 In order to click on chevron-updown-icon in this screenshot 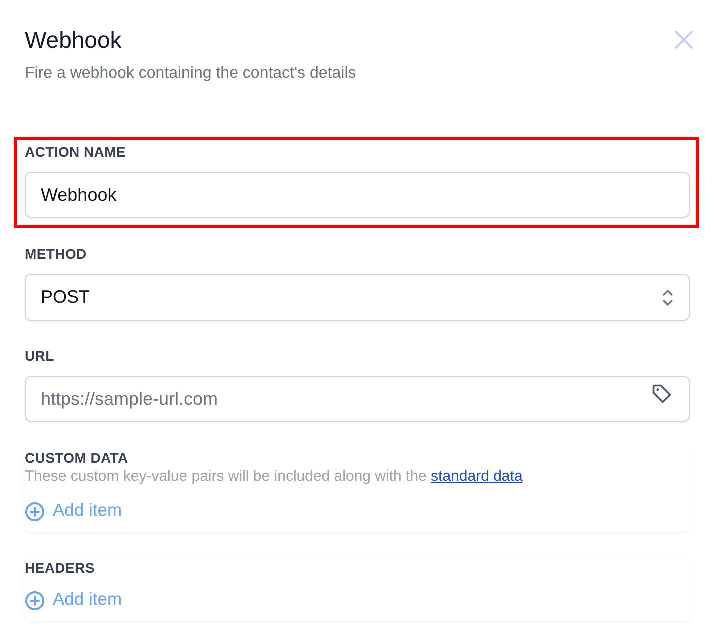, I will do `click(668, 297)`.